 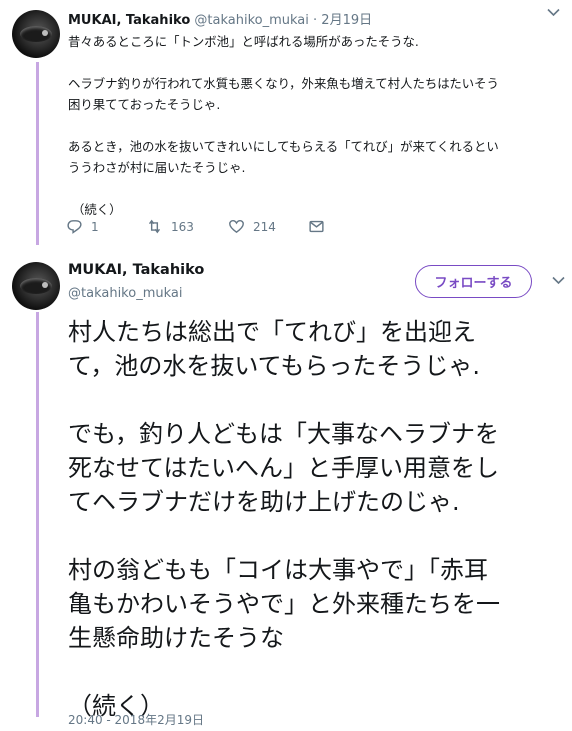 I want to click on like-count: 214, so click(x=264, y=226).